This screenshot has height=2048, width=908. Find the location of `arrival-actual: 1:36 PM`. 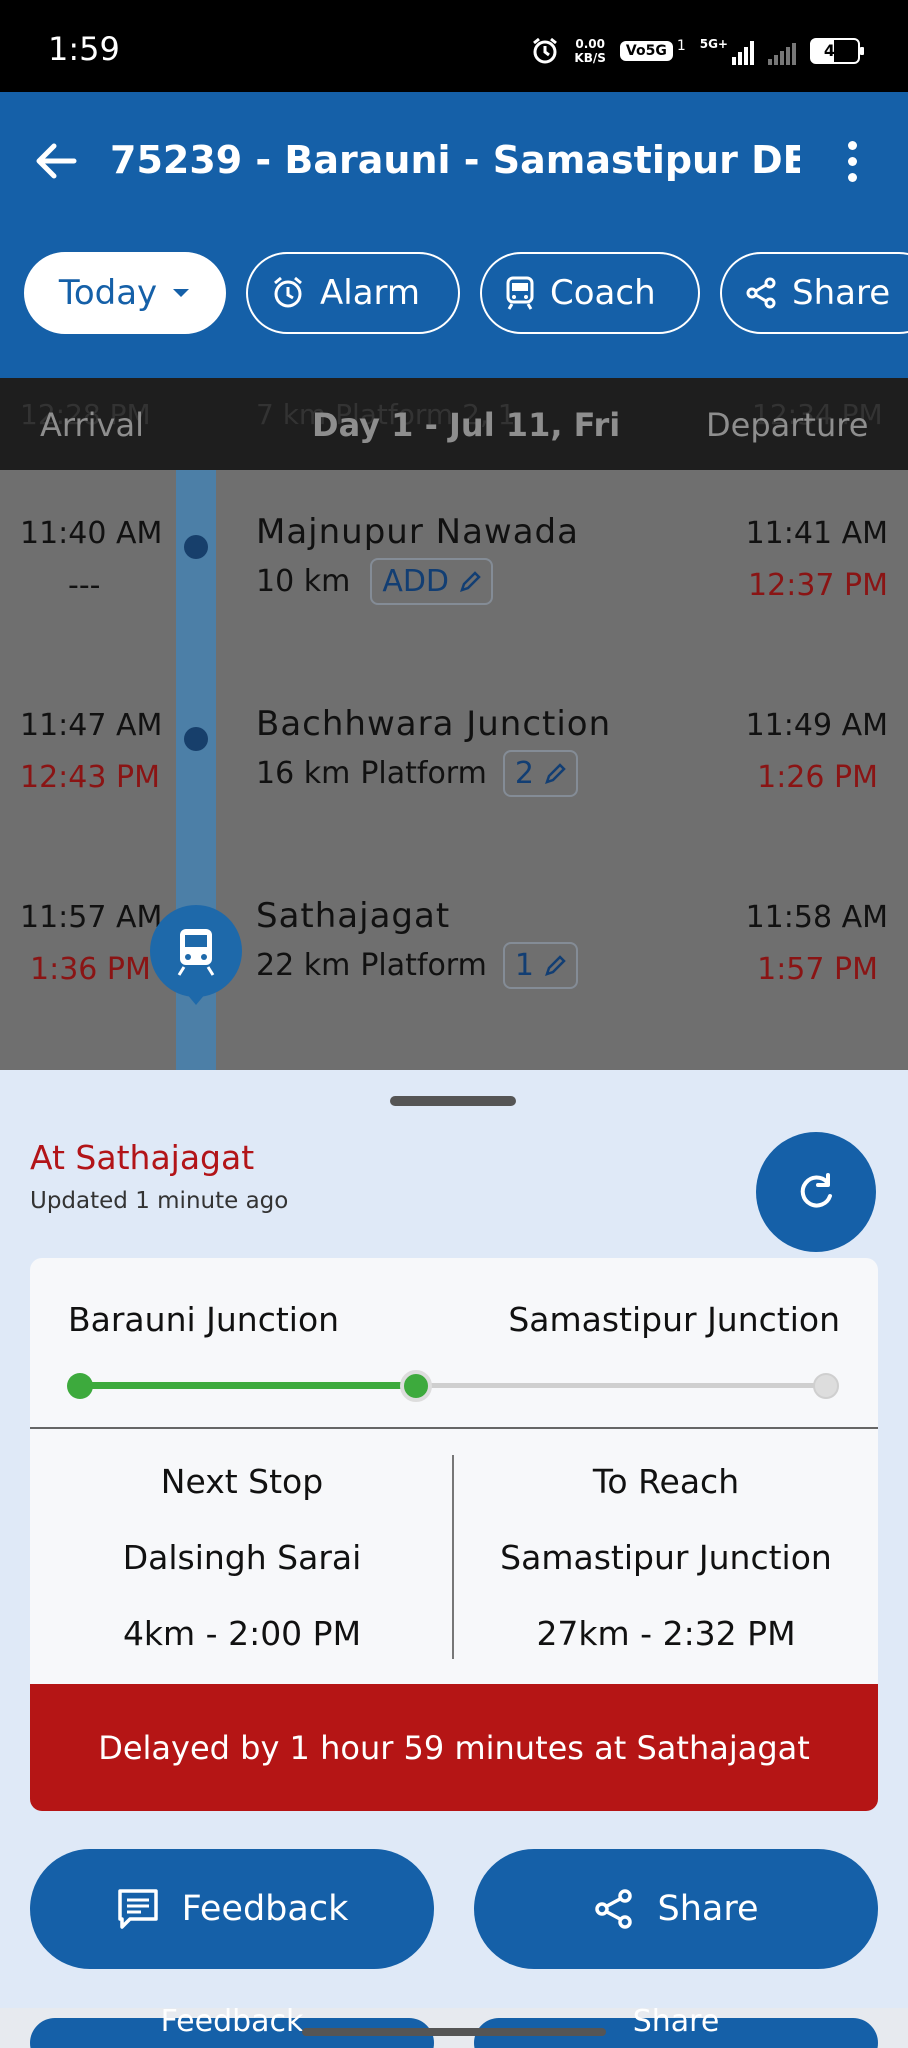

arrival-actual: 1:36 PM is located at coordinates (90, 969).